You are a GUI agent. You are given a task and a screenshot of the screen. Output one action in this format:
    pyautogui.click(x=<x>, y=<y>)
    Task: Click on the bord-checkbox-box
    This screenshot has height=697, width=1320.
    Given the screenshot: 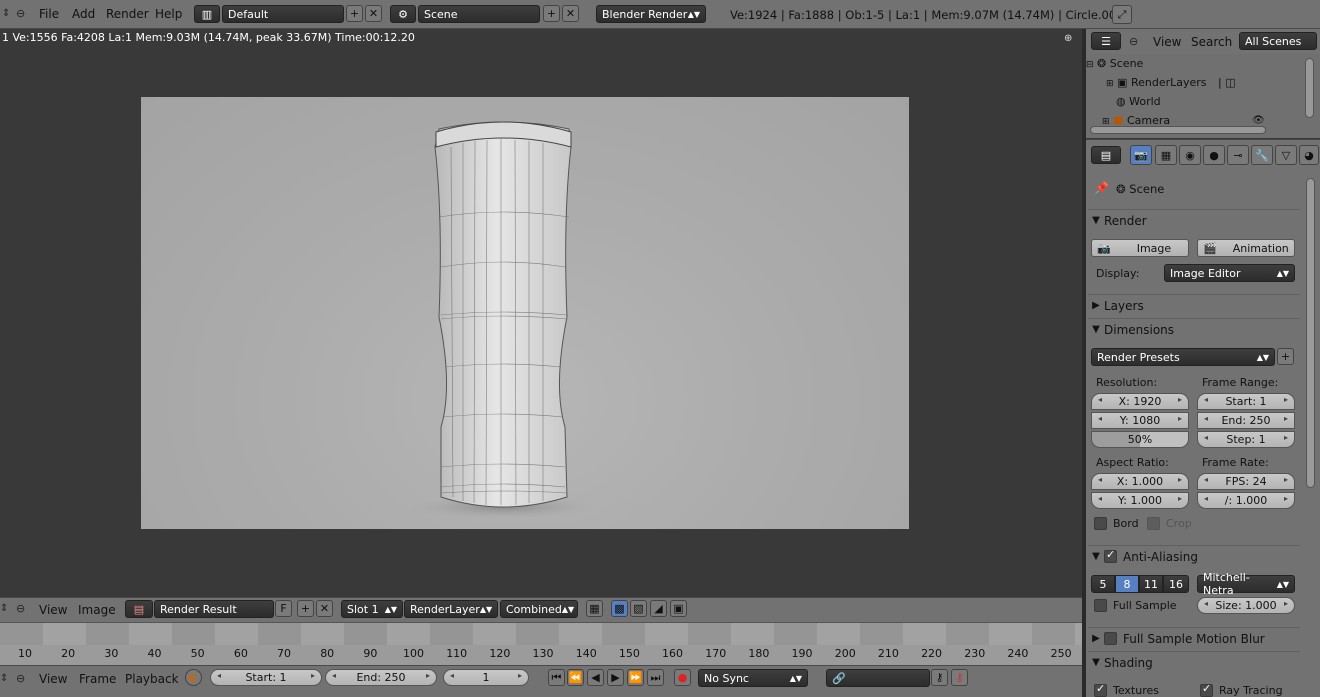 What is the action you would take?
    pyautogui.click(x=1100, y=523)
    